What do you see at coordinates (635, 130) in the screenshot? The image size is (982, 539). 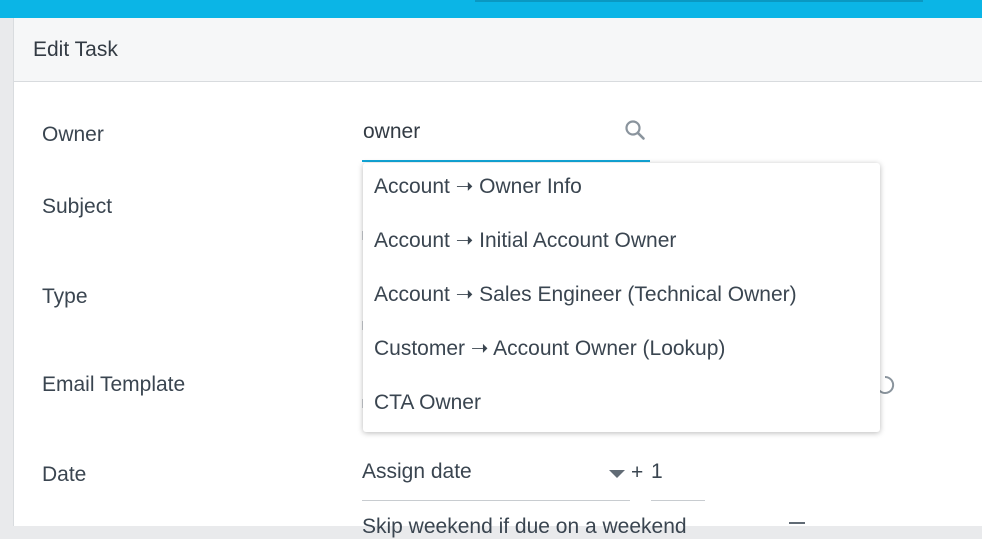 I see `search-icon` at bounding box center [635, 130].